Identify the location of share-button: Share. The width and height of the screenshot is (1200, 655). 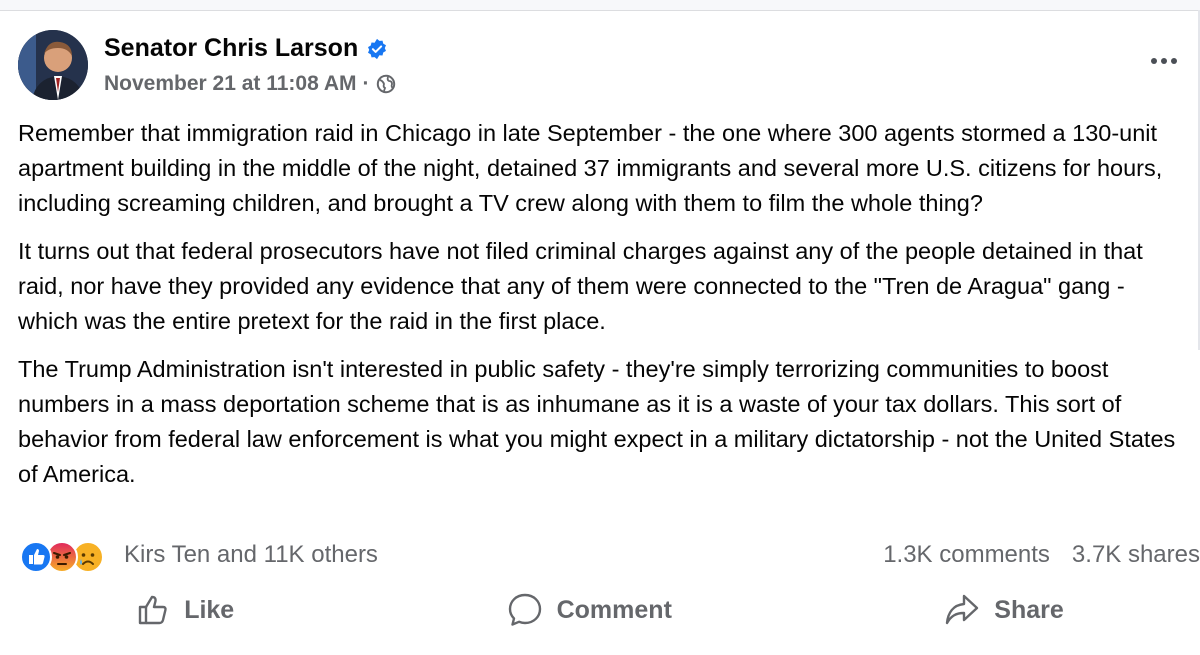
(1003, 610).